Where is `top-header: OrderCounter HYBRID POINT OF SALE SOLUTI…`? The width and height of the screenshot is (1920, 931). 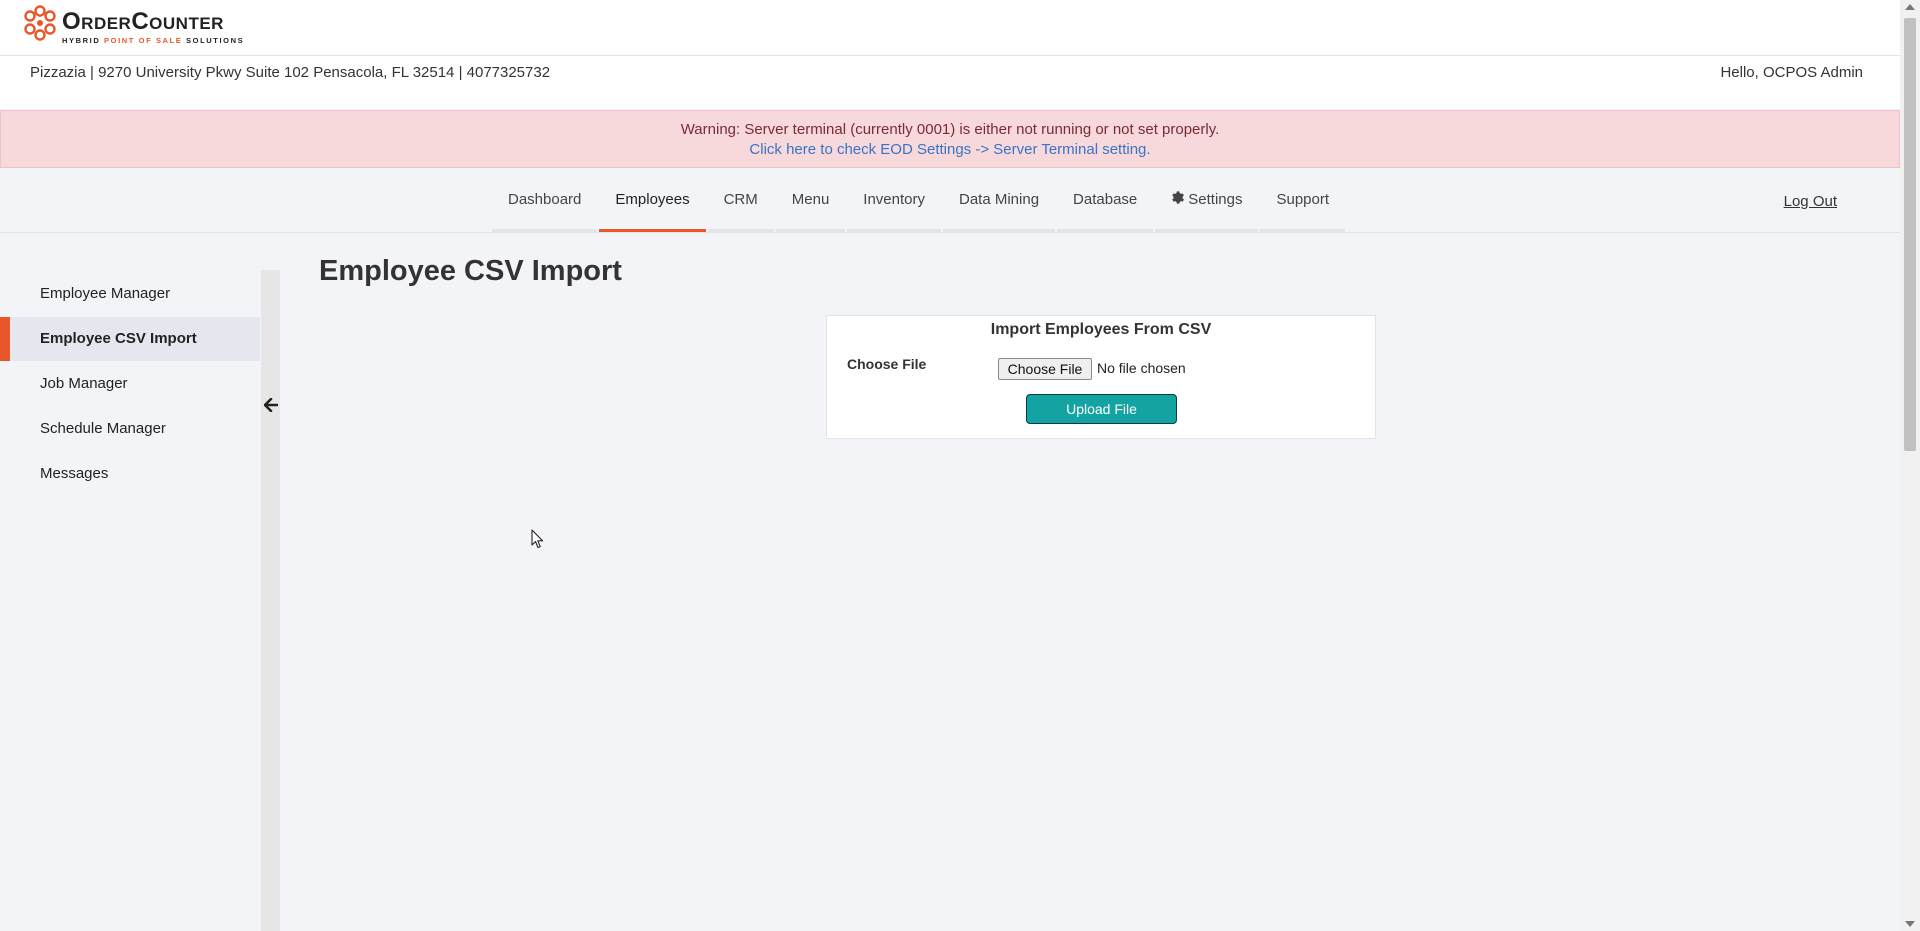
top-header: OrderCounter HYBRID POINT OF SALE SOLUTI… is located at coordinates (950, 28).